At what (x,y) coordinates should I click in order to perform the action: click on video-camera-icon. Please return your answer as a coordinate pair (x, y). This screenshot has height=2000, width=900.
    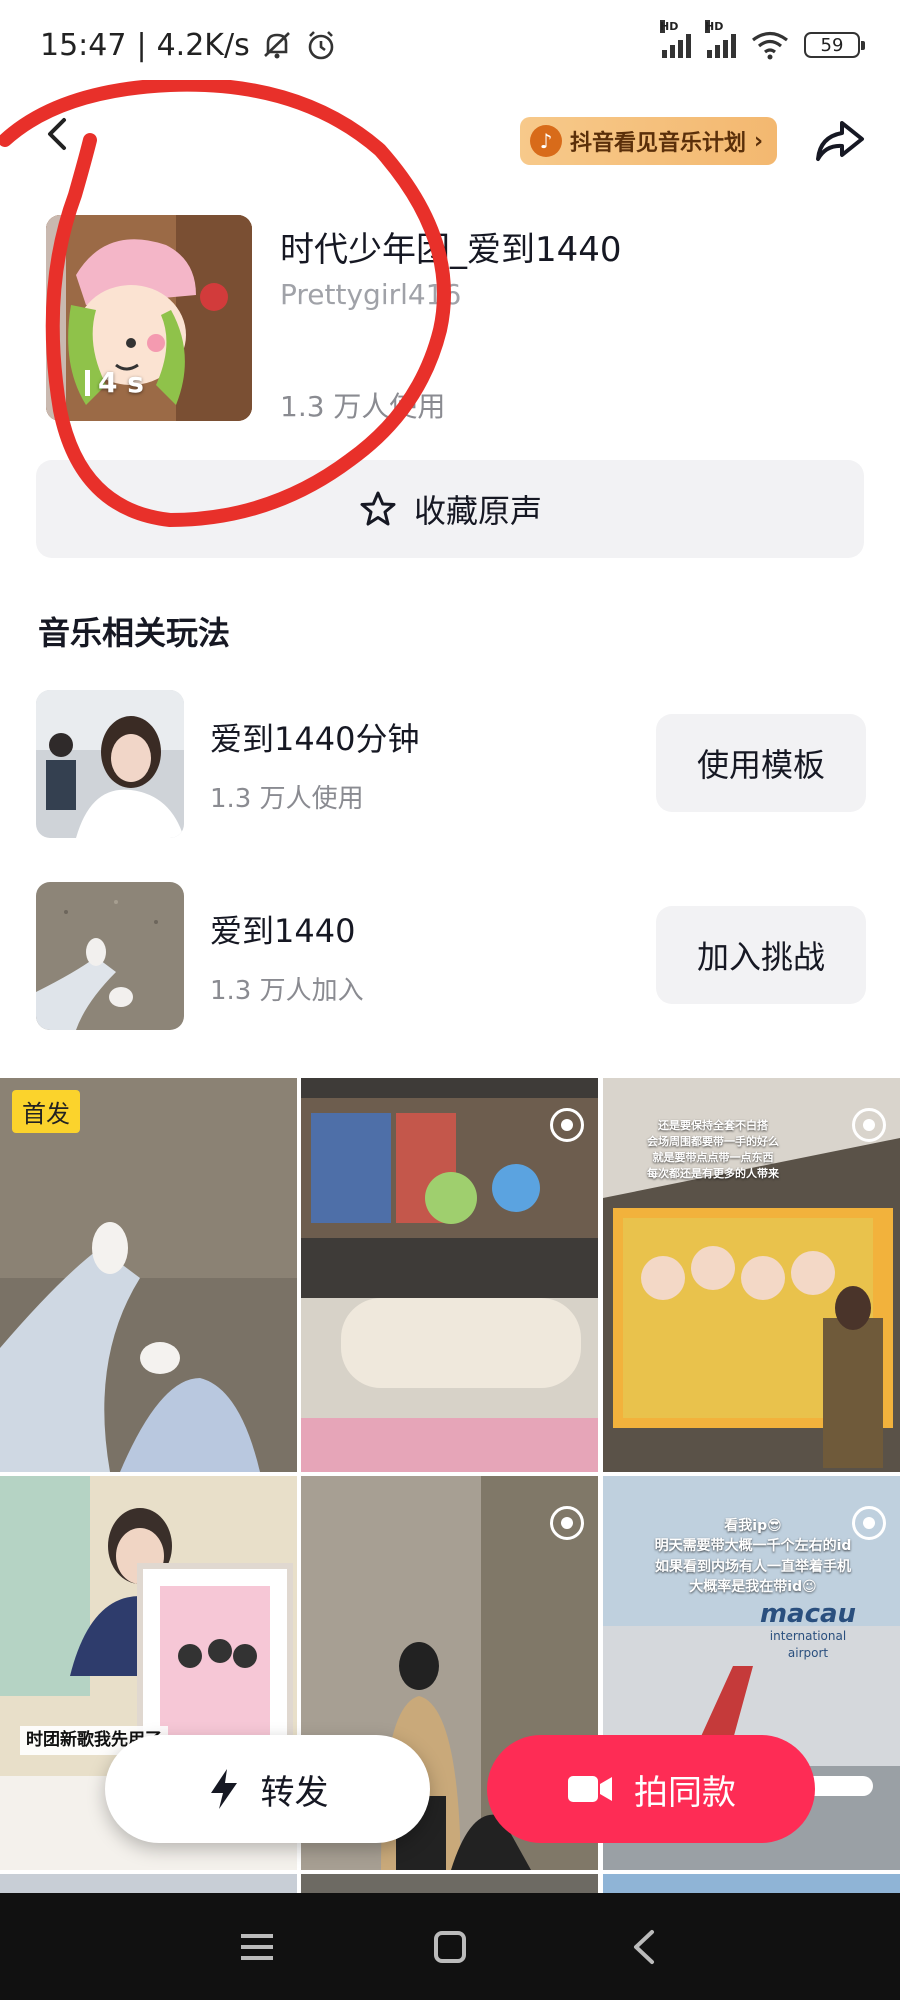
    Looking at the image, I should click on (590, 1789).